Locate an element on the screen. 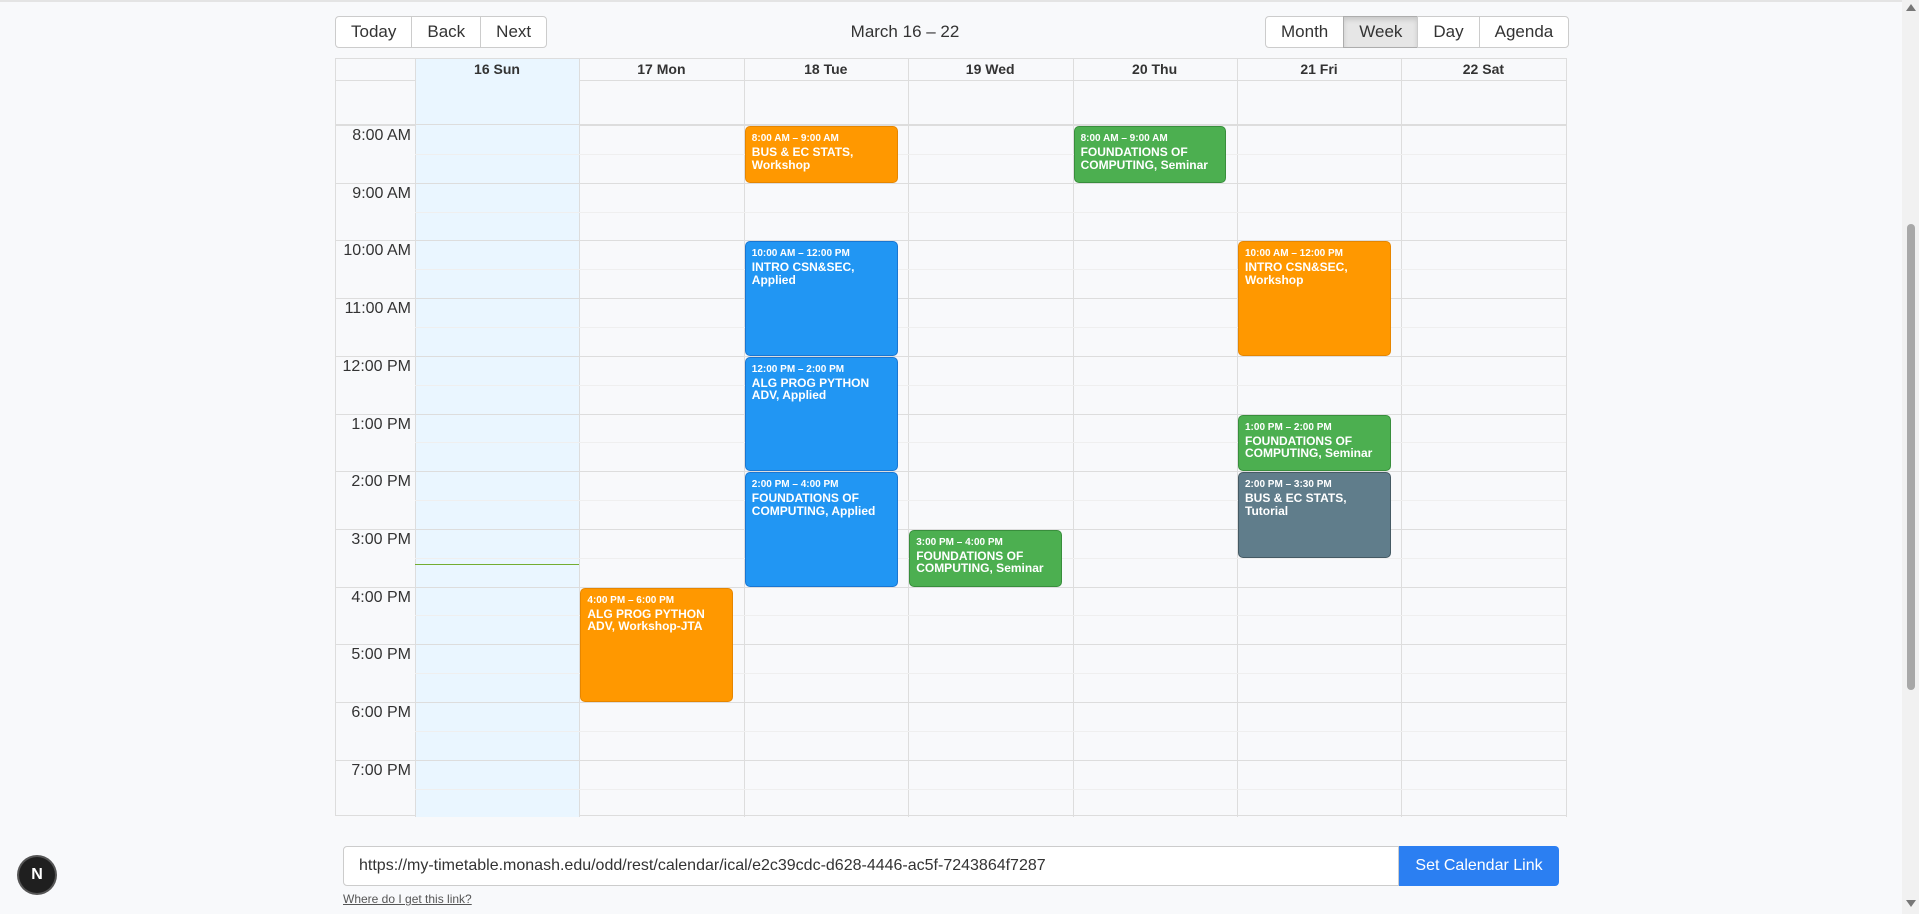  today-button: Today is located at coordinates (374, 32).